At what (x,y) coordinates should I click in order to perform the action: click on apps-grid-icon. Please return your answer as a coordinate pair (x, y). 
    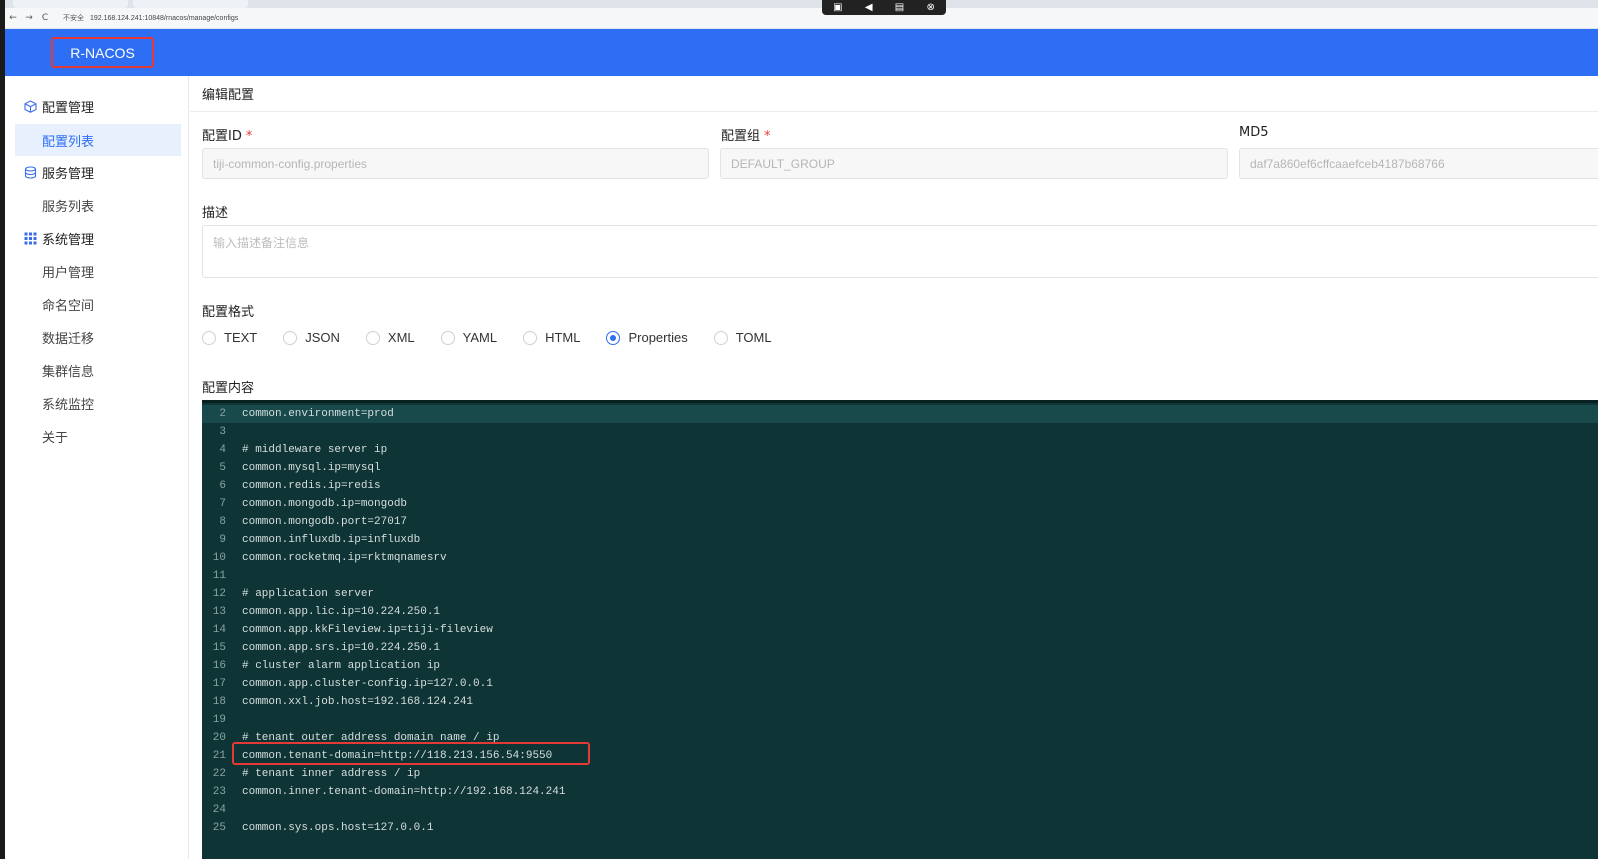
    Looking at the image, I should click on (30, 238).